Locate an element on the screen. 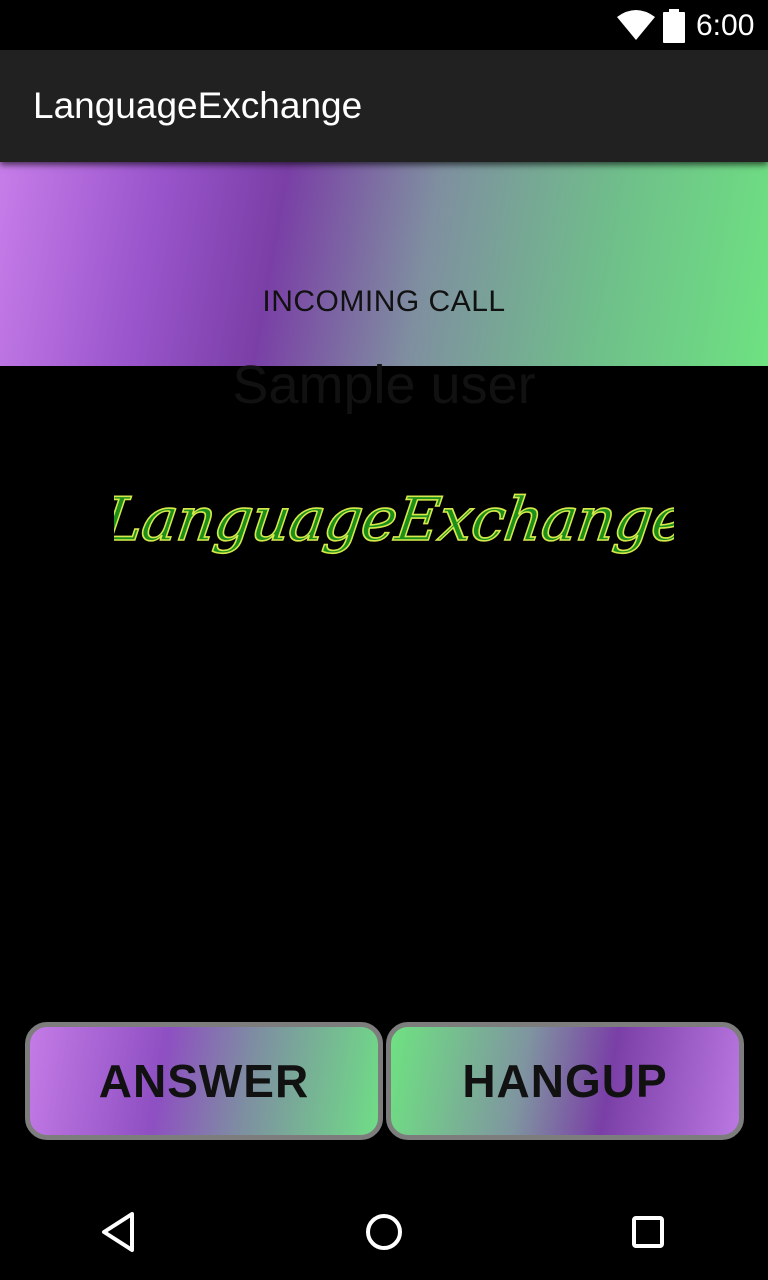 The width and height of the screenshot is (768, 1280). app-bar: LanguageExchange is located at coordinates (384, 106).